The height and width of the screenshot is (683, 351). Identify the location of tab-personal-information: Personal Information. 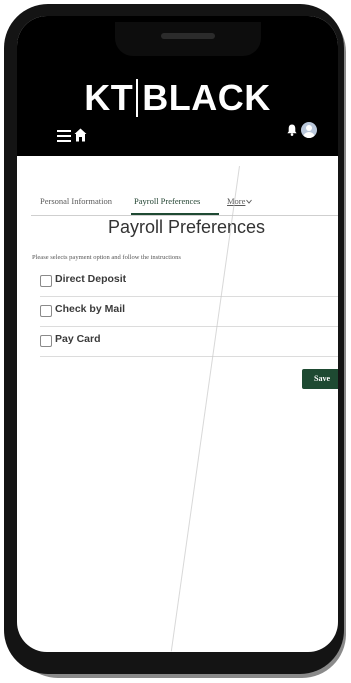
(76, 201).